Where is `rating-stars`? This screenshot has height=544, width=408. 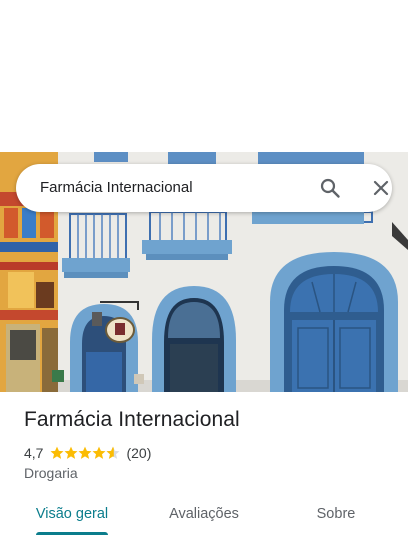
rating-stars is located at coordinates (85, 453).